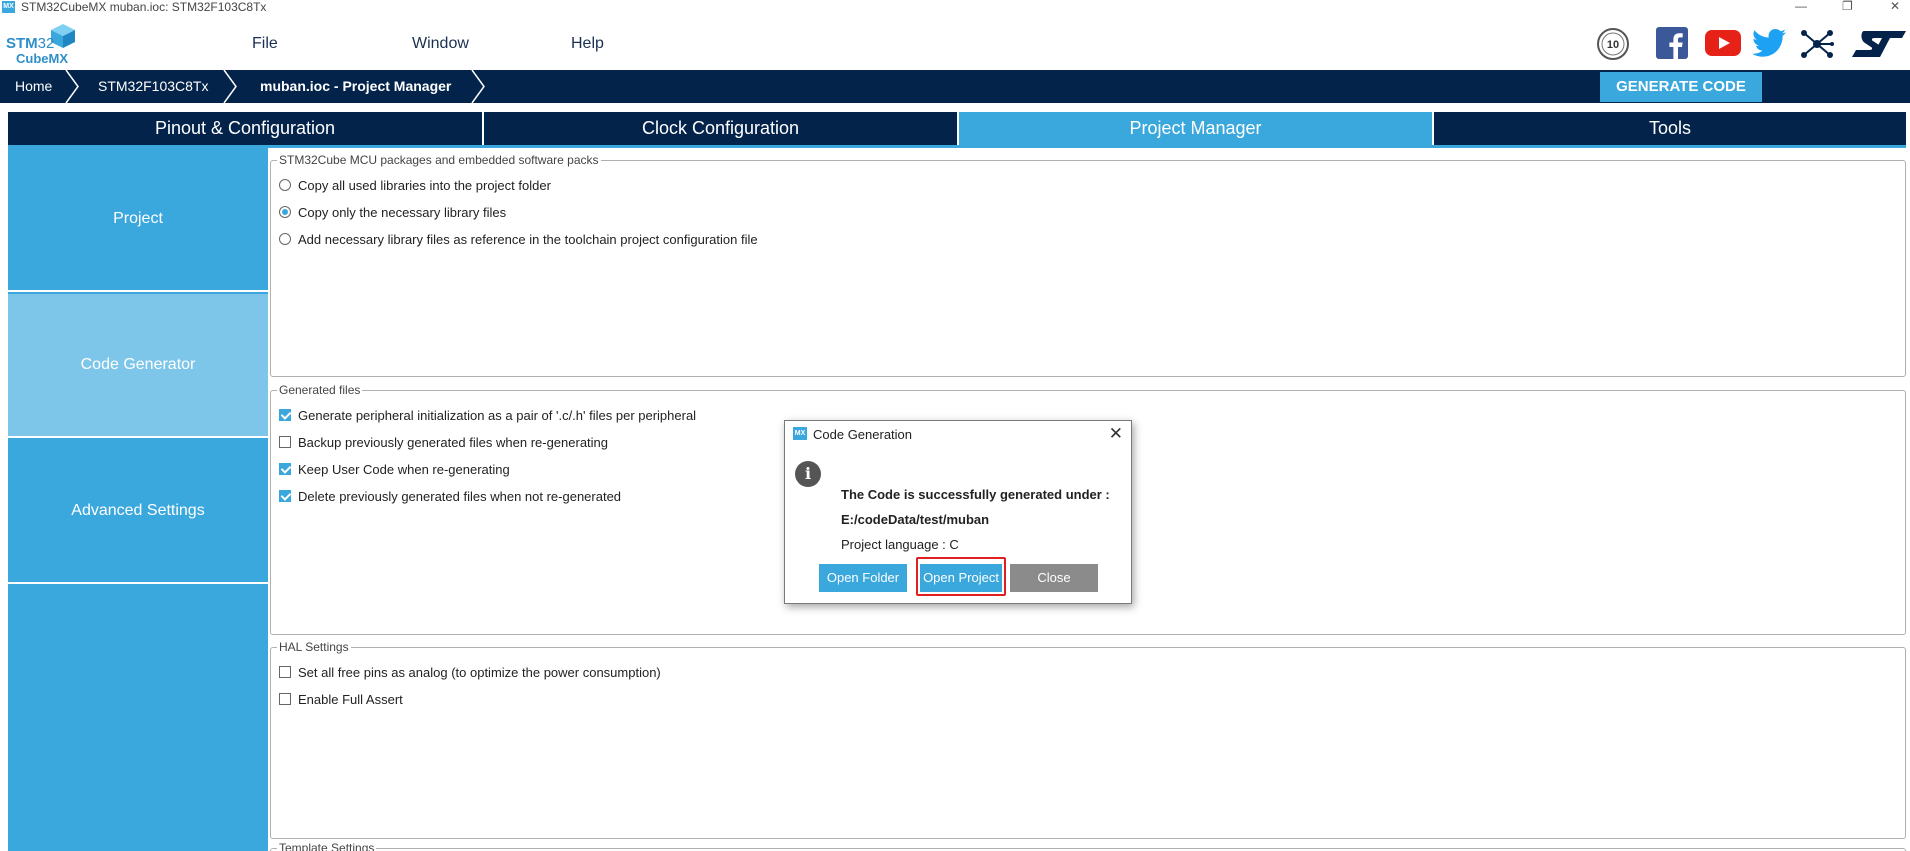 This screenshot has height=851, width=1910. I want to click on tab-pinout-configuration: Pinout & Configuration, so click(246, 128).